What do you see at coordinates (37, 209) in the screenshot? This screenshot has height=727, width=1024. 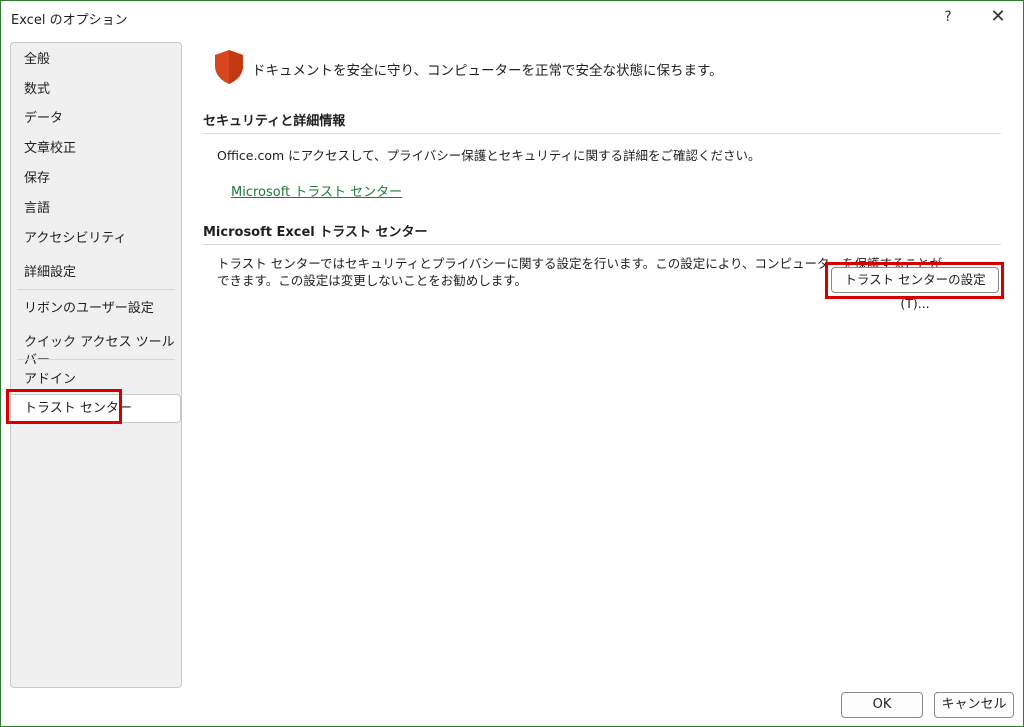 I see `sidebar-item-language: 言語` at bounding box center [37, 209].